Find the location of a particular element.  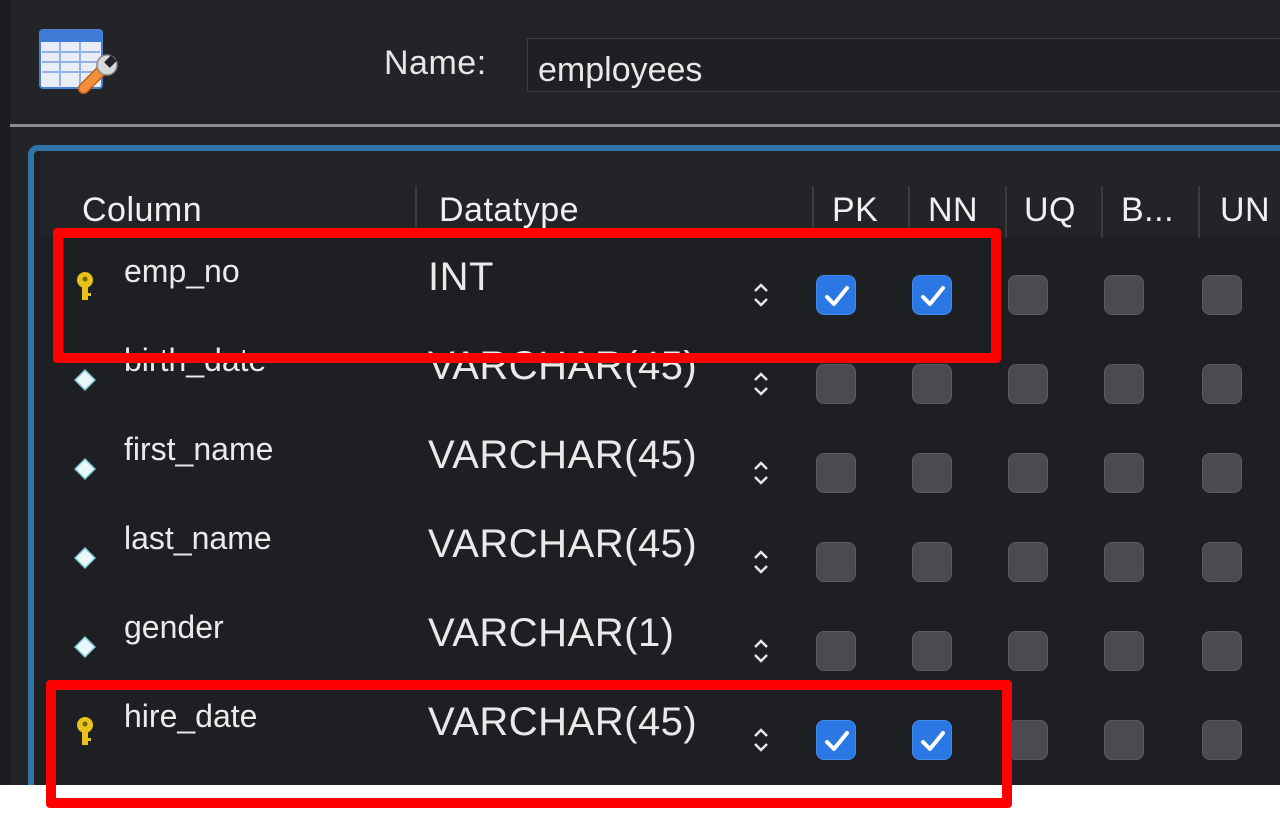

table-row: birth_date VARCHAR(45) is located at coordinates (660, 378).